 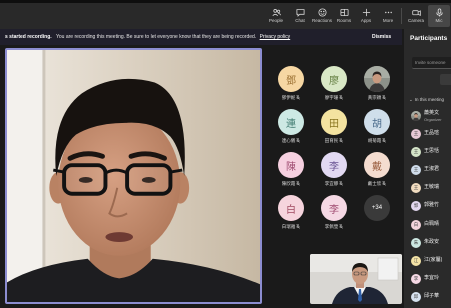 What do you see at coordinates (377, 167) in the screenshot?
I see `avatar-initial: 戴` at bounding box center [377, 167].